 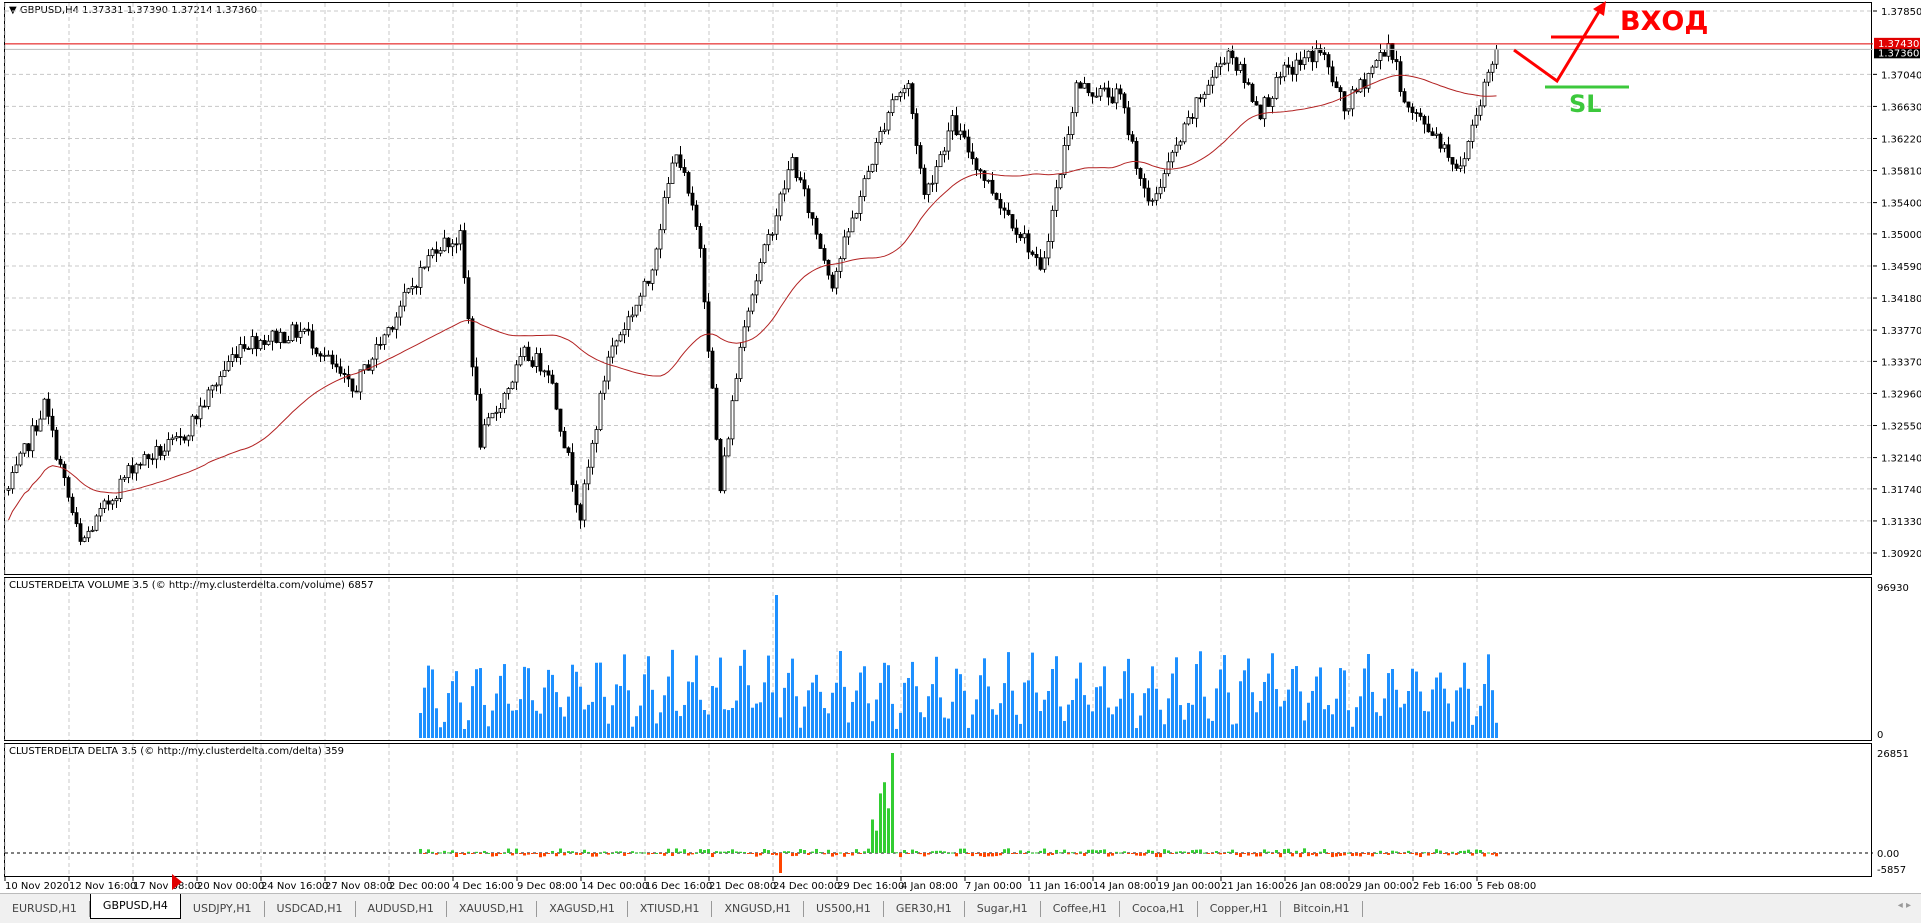 I want to click on tab-usdcad-h1: USDCAD,H1, so click(x=310, y=908).